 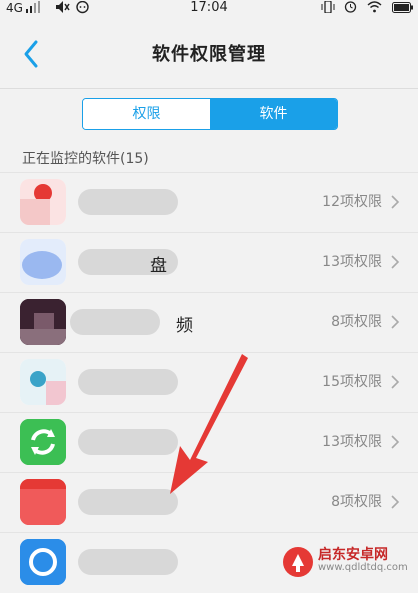 What do you see at coordinates (364, 8) in the screenshot?
I see `status-icons-right` at bounding box center [364, 8].